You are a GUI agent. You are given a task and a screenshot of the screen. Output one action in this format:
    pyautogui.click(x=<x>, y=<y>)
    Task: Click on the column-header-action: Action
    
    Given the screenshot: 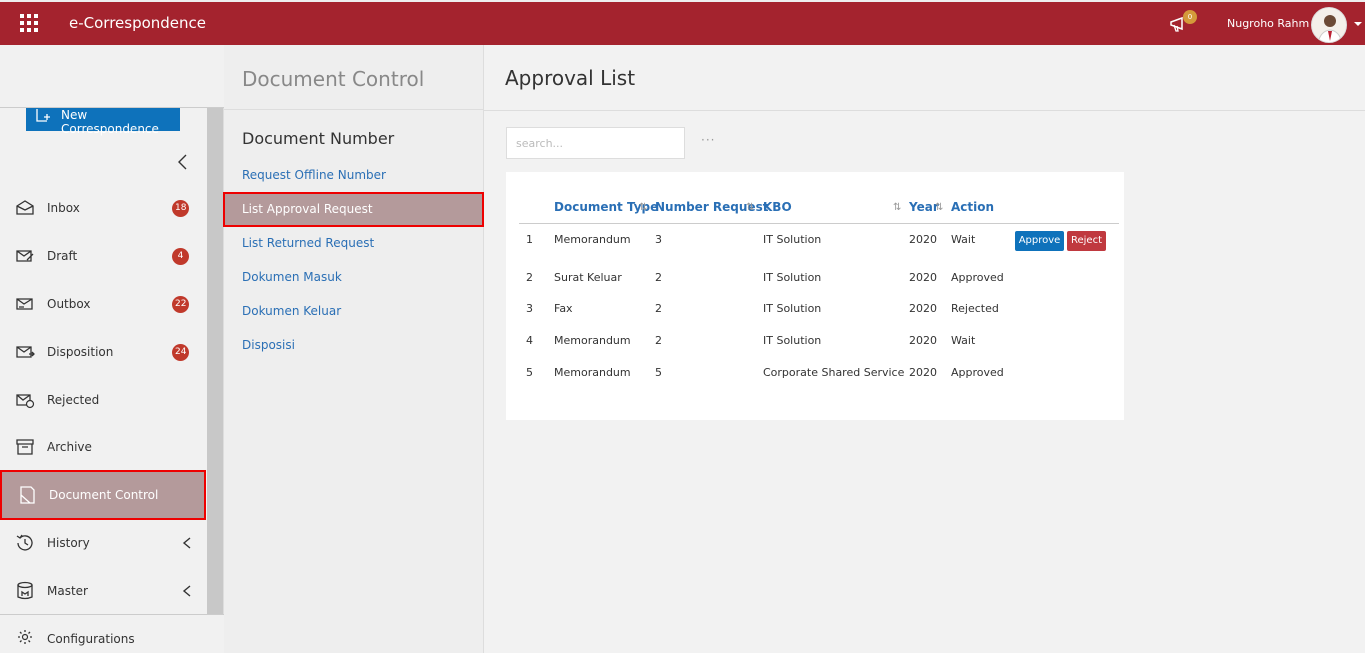 What is the action you would take?
    pyautogui.click(x=973, y=207)
    